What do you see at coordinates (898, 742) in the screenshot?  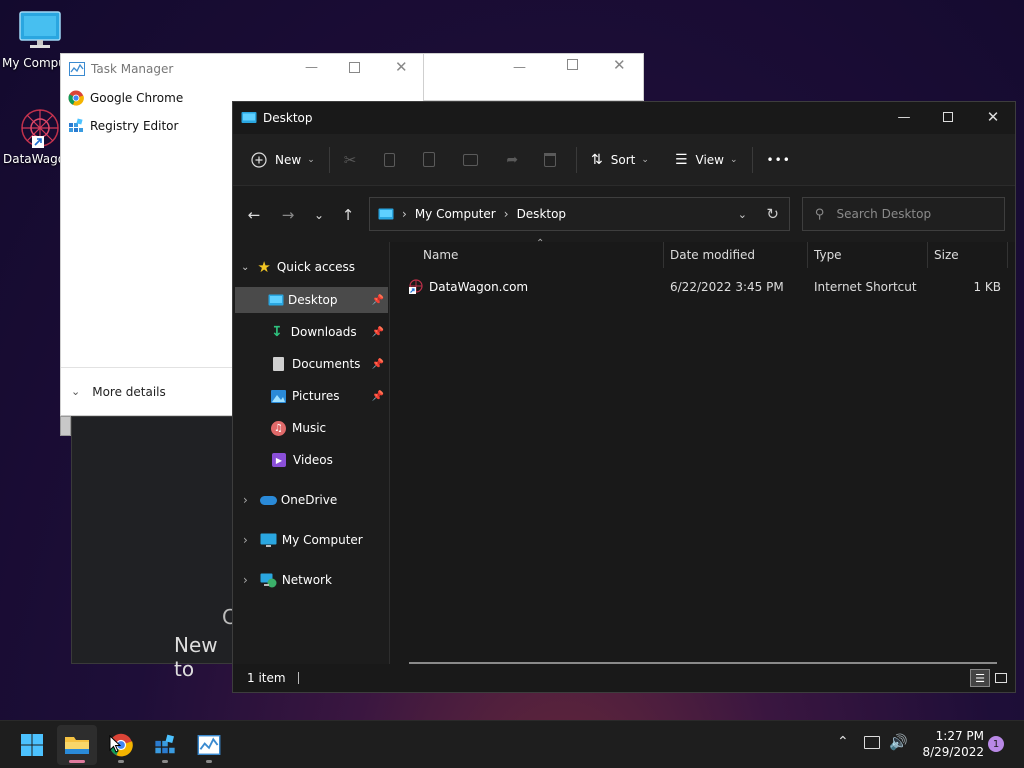 I see `volume-icon: 🔊` at bounding box center [898, 742].